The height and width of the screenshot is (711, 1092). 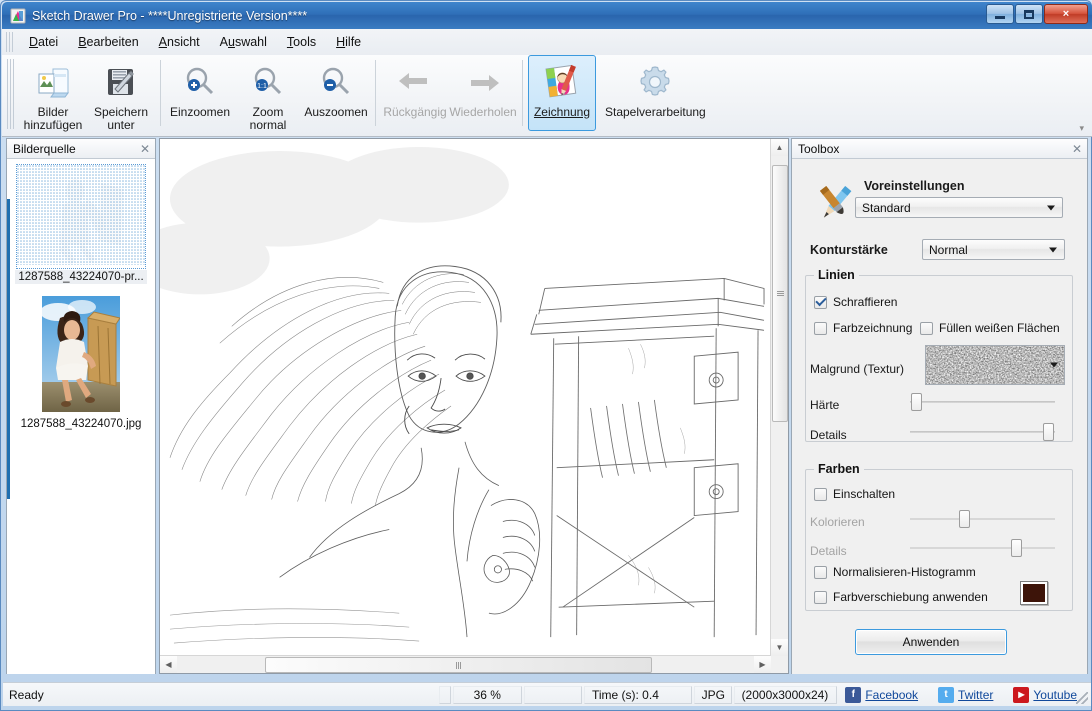 What do you see at coordinates (44, 148) in the screenshot?
I see `image-source-title: Bilderquelle` at bounding box center [44, 148].